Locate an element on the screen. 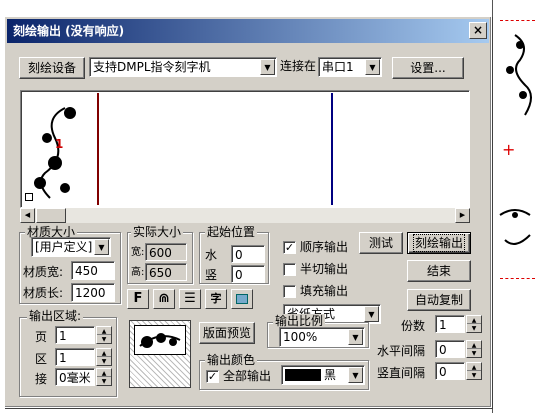  start-v-input: 0 is located at coordinates (248, 274).